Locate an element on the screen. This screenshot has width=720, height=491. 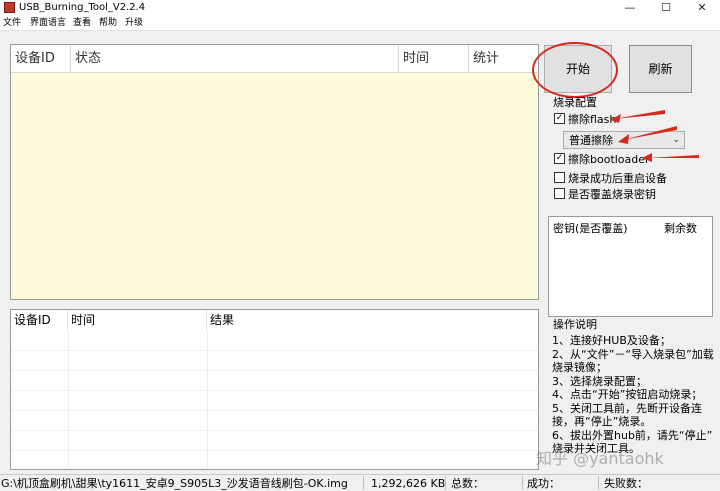
reboot-label: 烧录成功后重启设备 is located at coordinates (617, 178).